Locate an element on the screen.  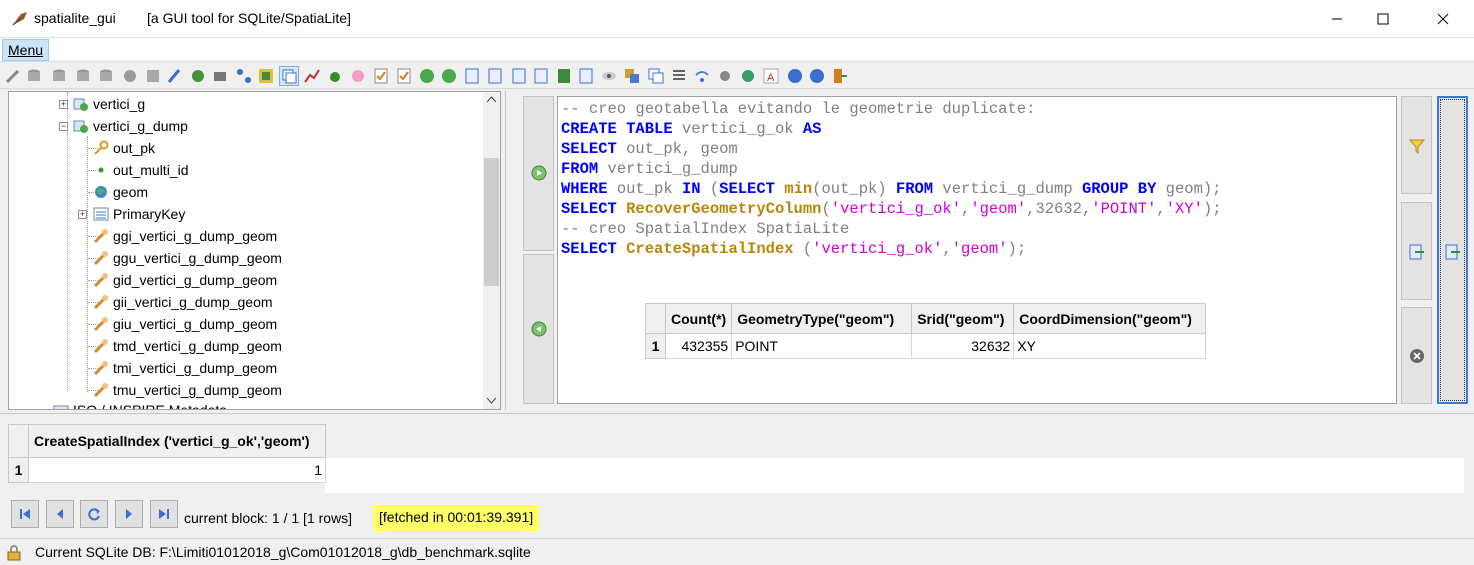
tree-item-out-multi-id: out_multi_id is located at coordinates (141, 170).